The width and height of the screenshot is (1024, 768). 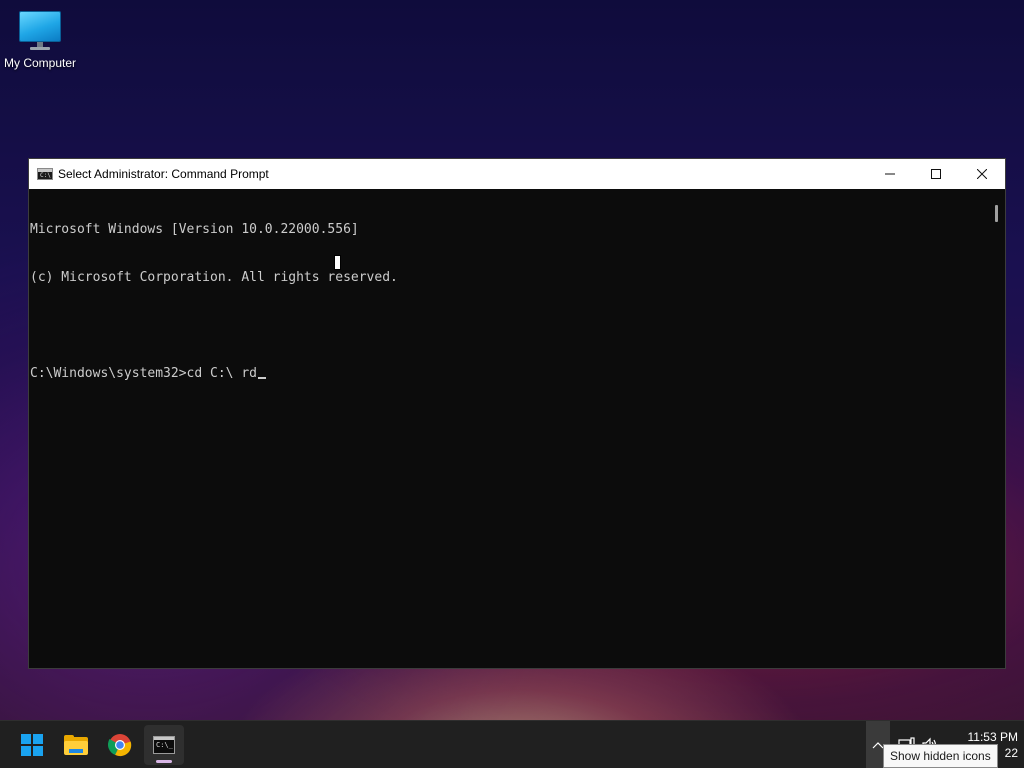 What do you see at coordinates (163, 174) in the screenshot?
I see `window-title: Select Administrator: Command Prompt` at bounding box center [163, 174].